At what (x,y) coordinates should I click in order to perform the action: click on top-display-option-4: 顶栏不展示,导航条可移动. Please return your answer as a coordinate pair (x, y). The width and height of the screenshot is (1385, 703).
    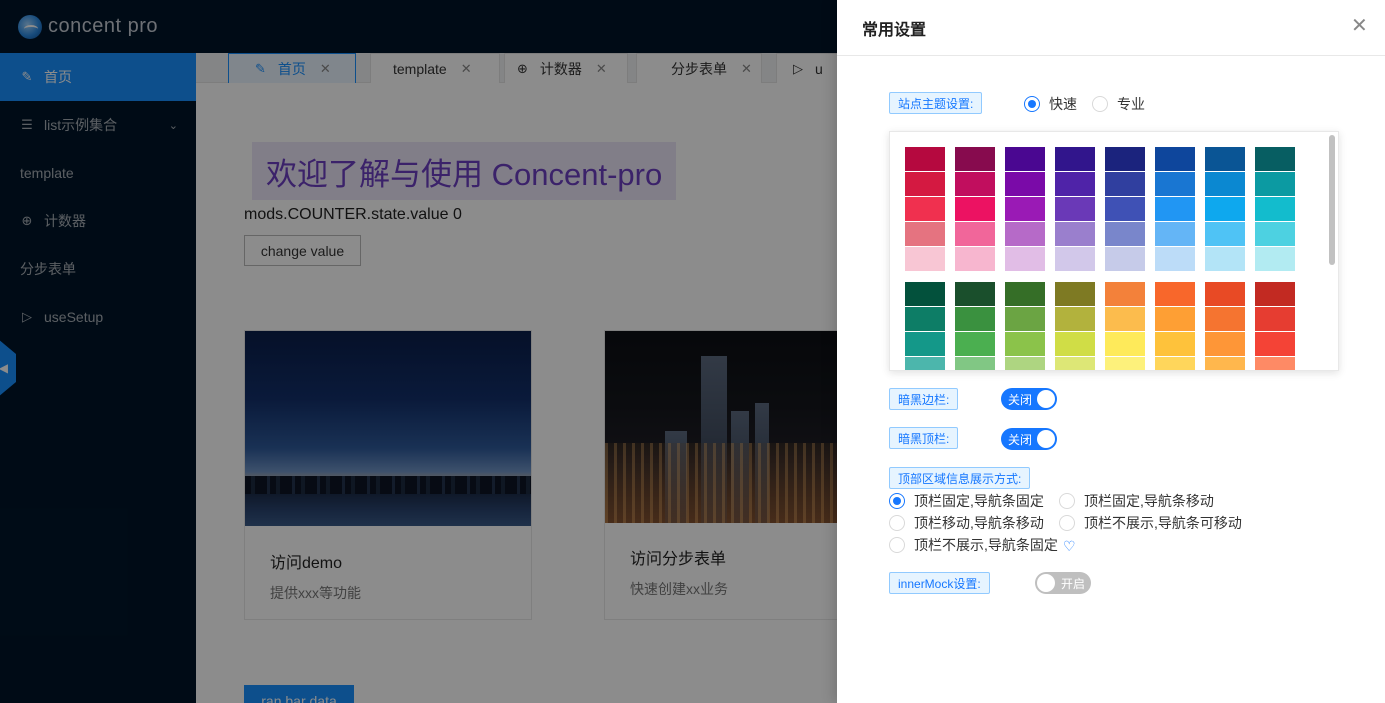
    Looking at the image, I should click on (1150, 523).